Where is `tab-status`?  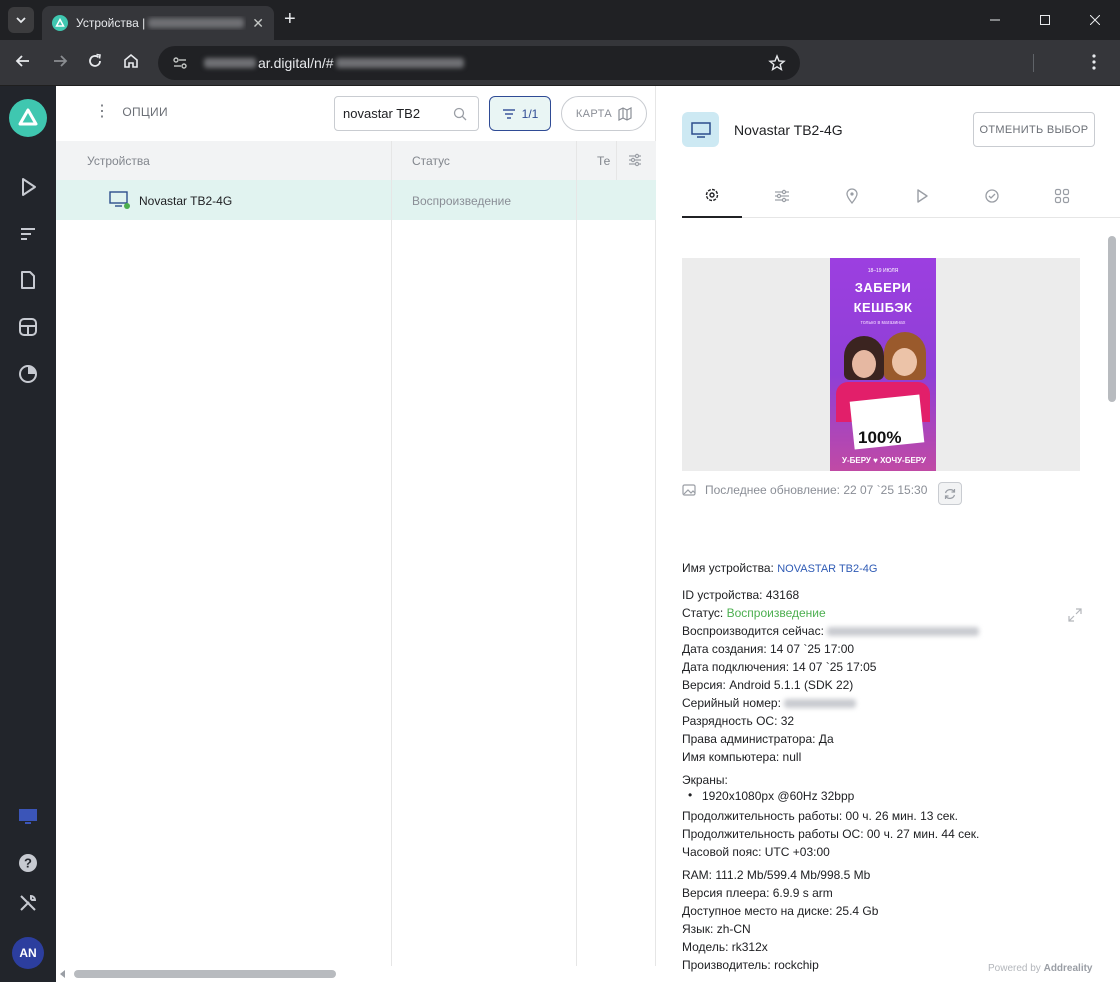 tab-status is located at coordinates (992, 196).